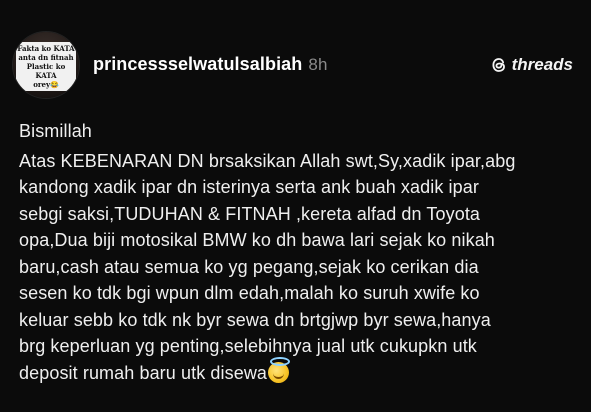  I want to click on timestamp: 8h, so click(318, 64).